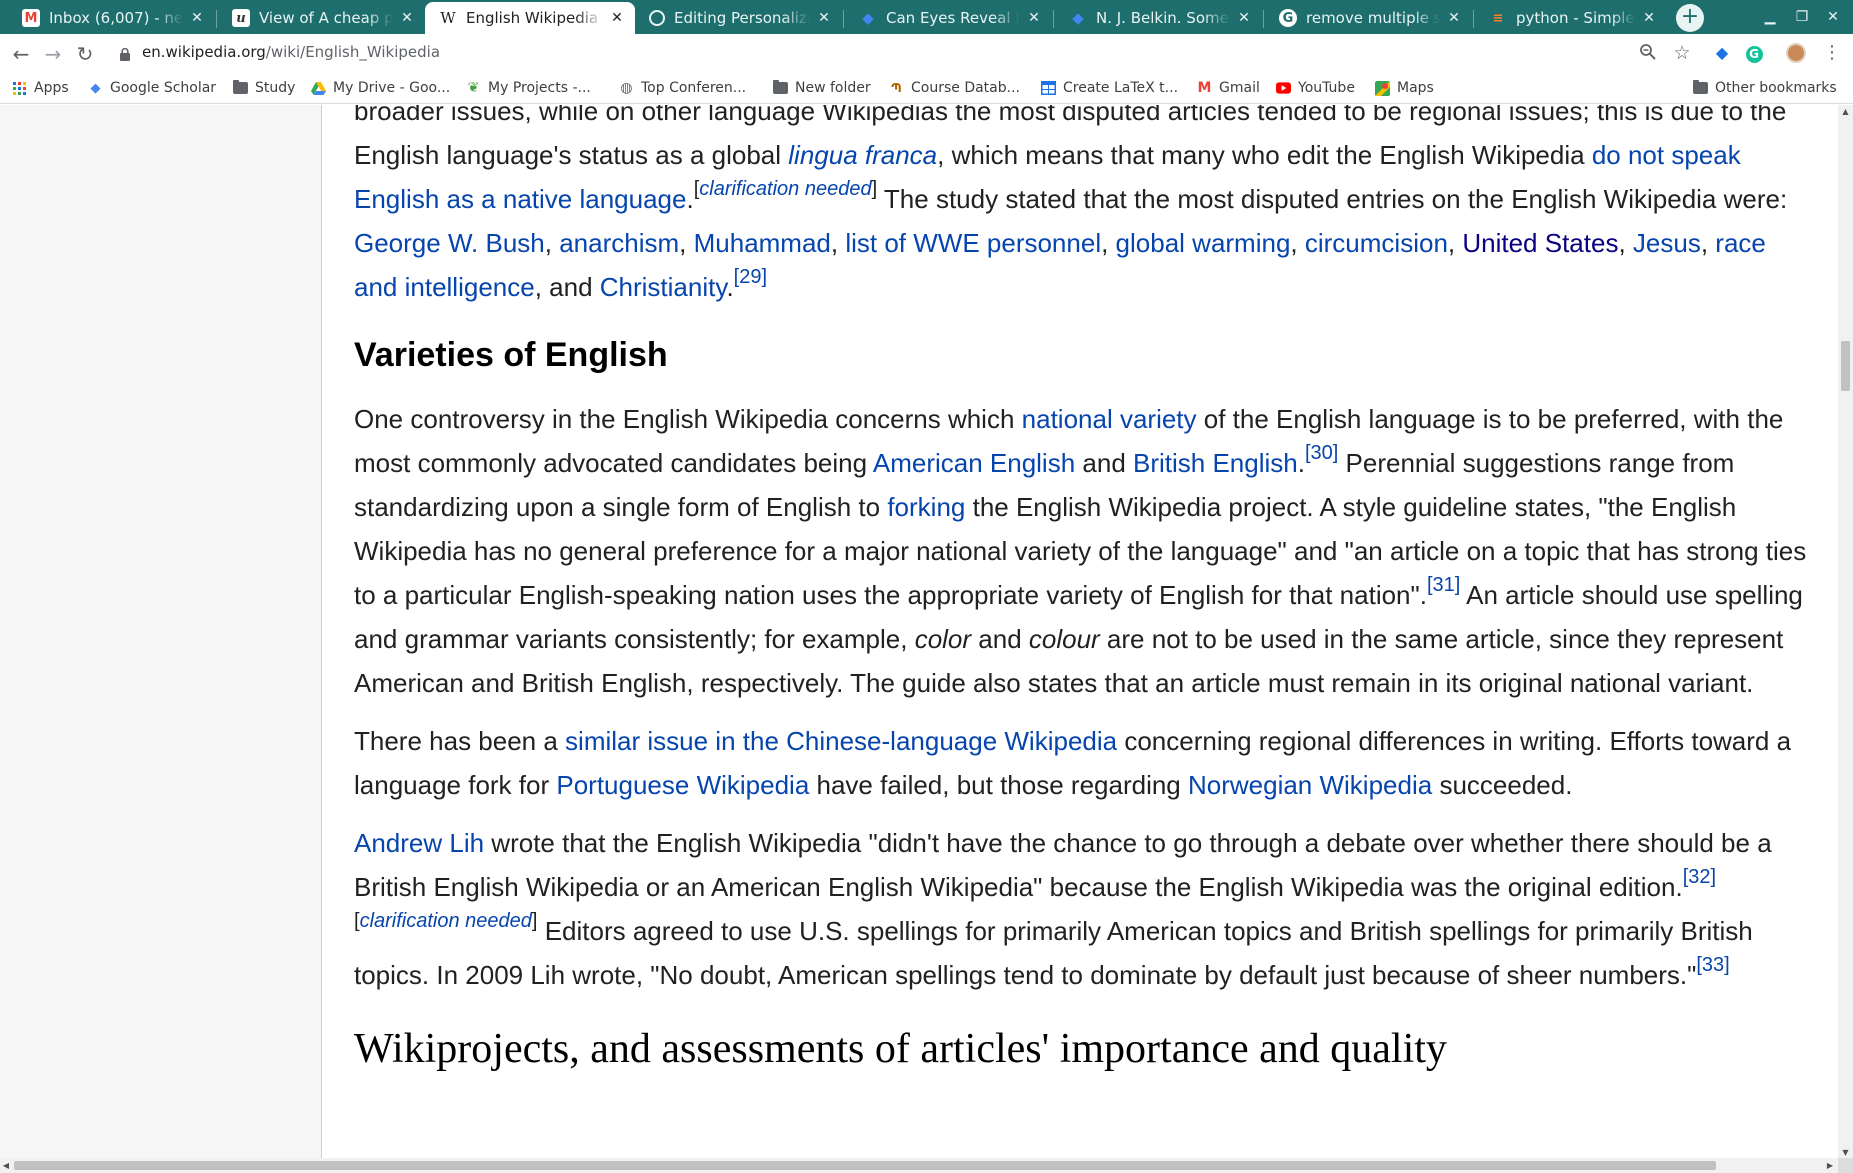  I want to click on scroll-left-icon: ◀, so click(6, 1166).